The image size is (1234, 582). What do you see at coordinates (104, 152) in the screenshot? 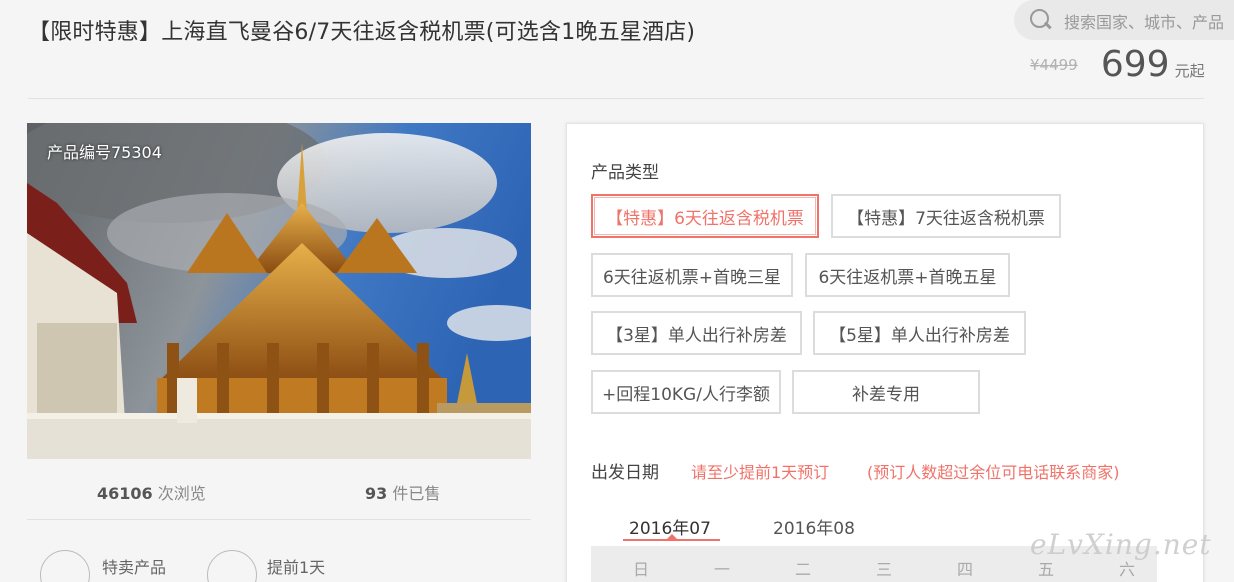
I see `product-id: 产品编号75304` at bounding box center [104, 152].